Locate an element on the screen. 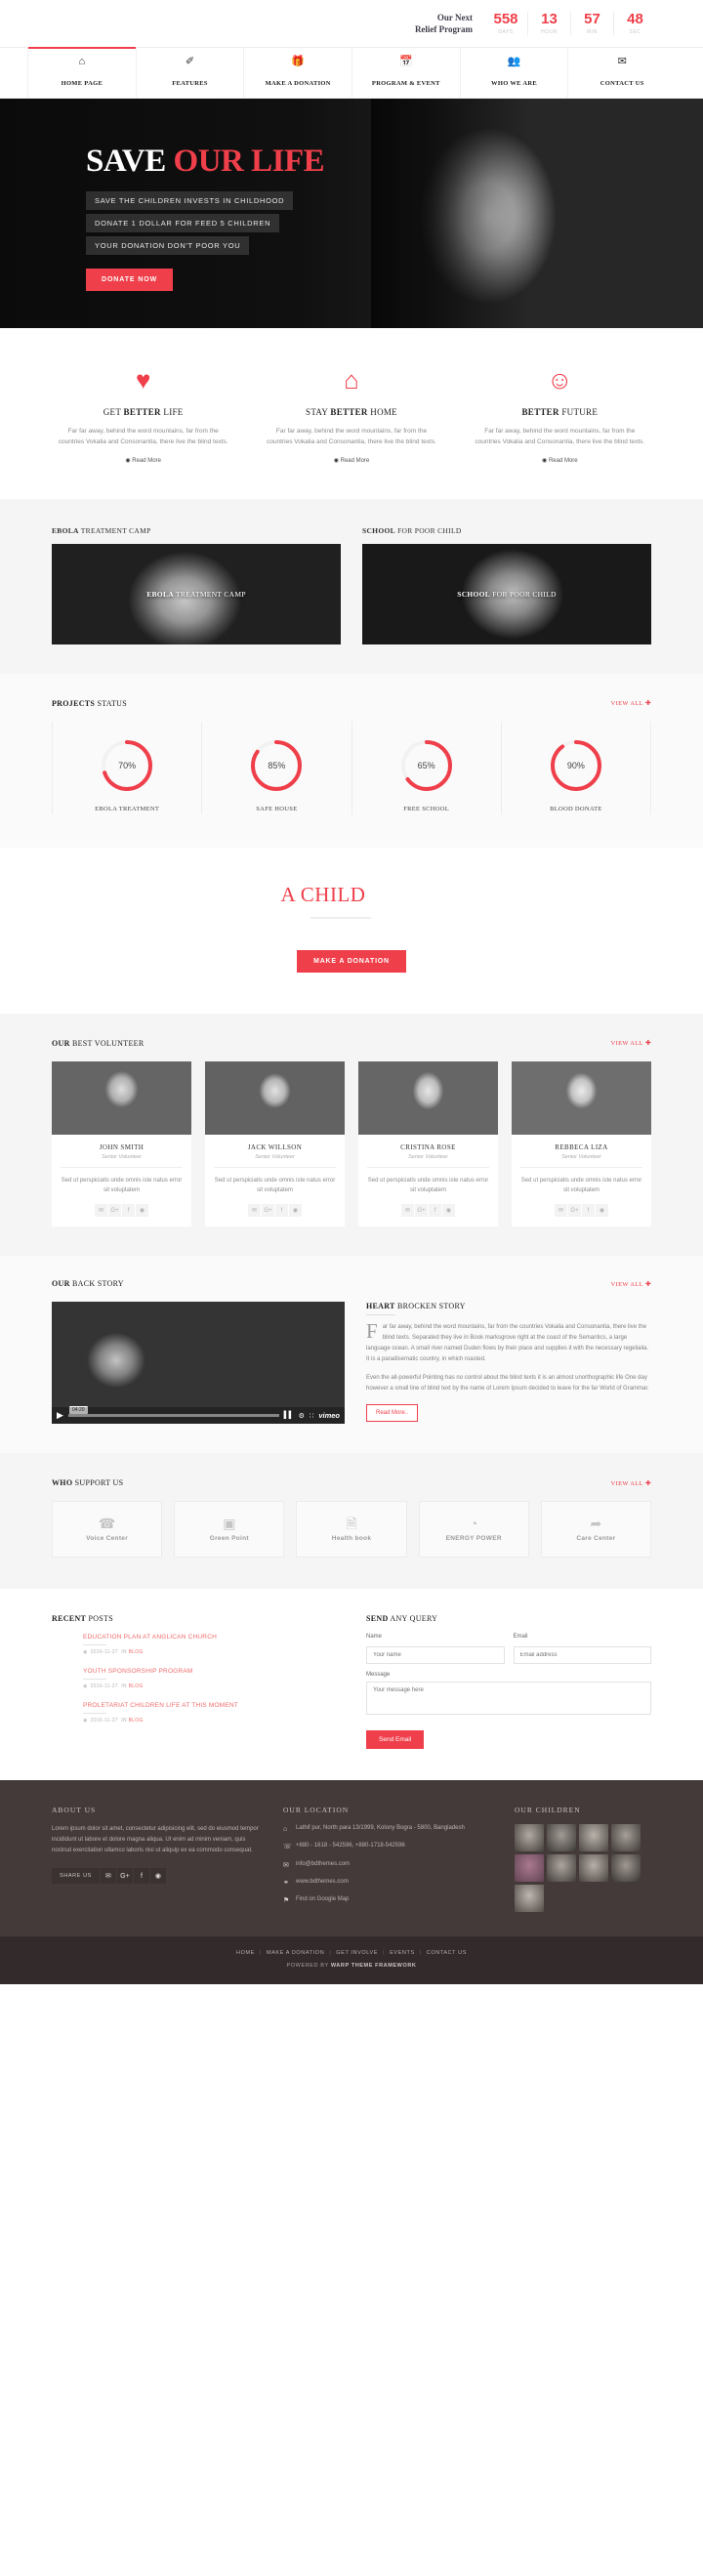 The height and width of the screenshot is (2576, 703). volume-icon: ▌▌ is located at coordinates (289, 1416).